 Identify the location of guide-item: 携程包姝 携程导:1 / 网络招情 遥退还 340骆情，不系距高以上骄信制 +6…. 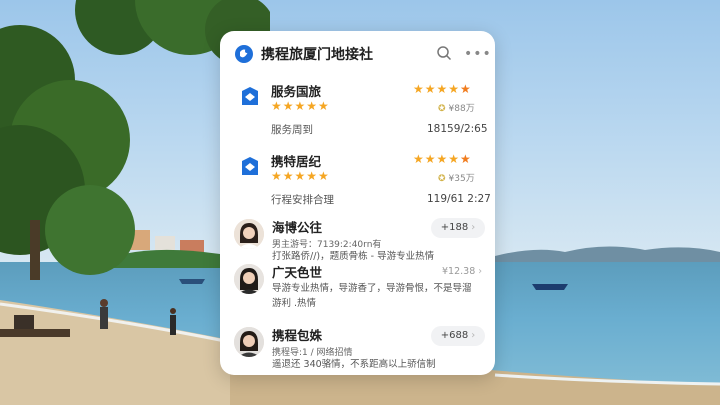
(357, 350).